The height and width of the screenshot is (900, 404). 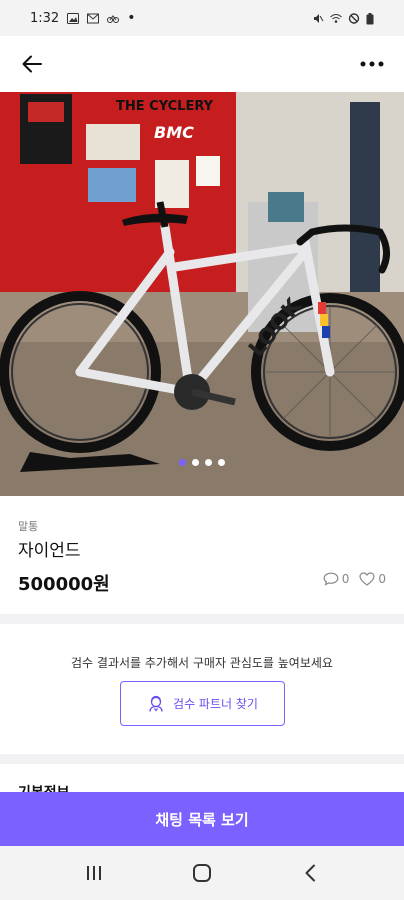 What do you see at coordinates (202, 555) in the screenshot?
I see `product-info: 말통 자이언드 500000원 0 0` at bounding box center [202, 555].